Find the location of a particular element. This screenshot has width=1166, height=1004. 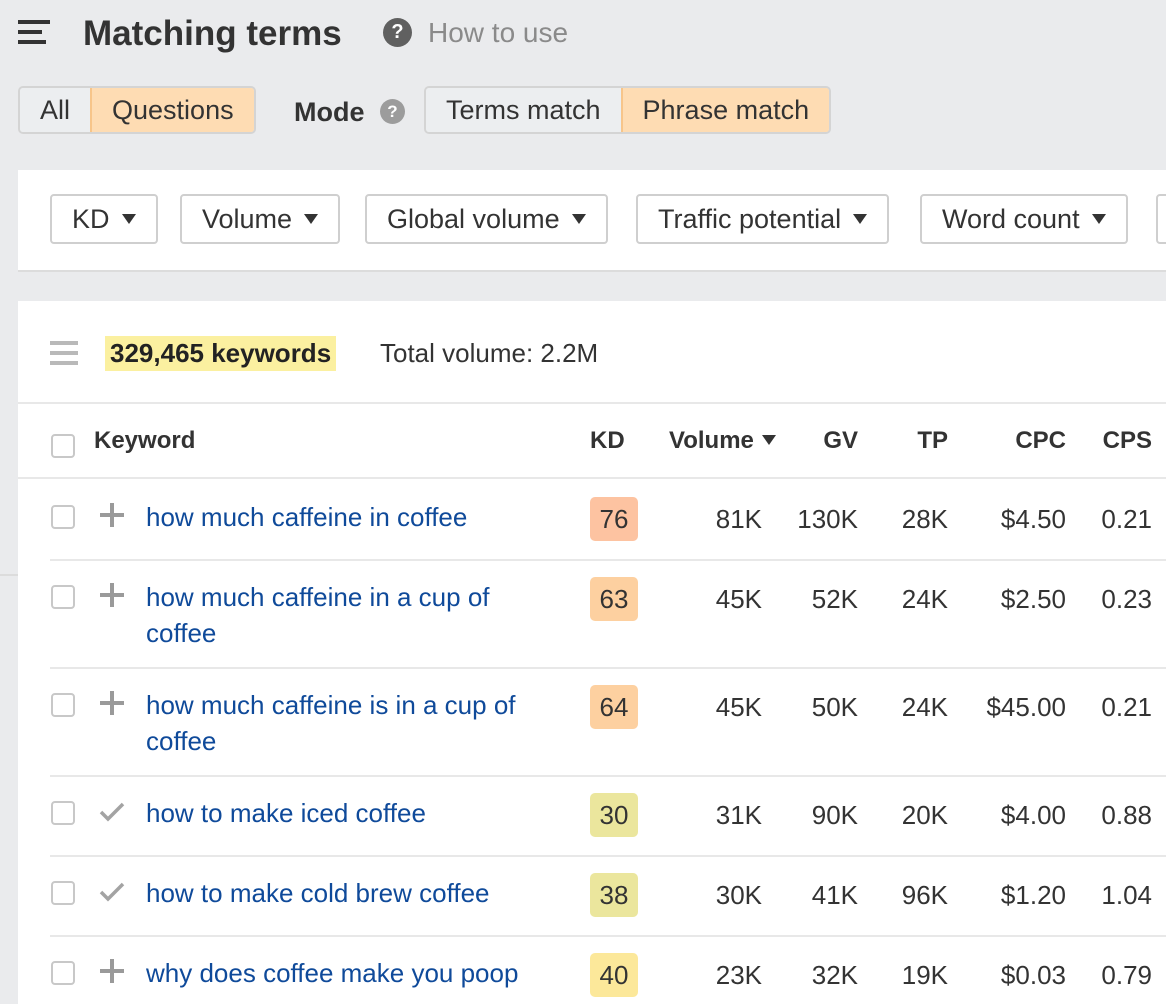

volume-cell: 30K is located at coordinates (738, 895).